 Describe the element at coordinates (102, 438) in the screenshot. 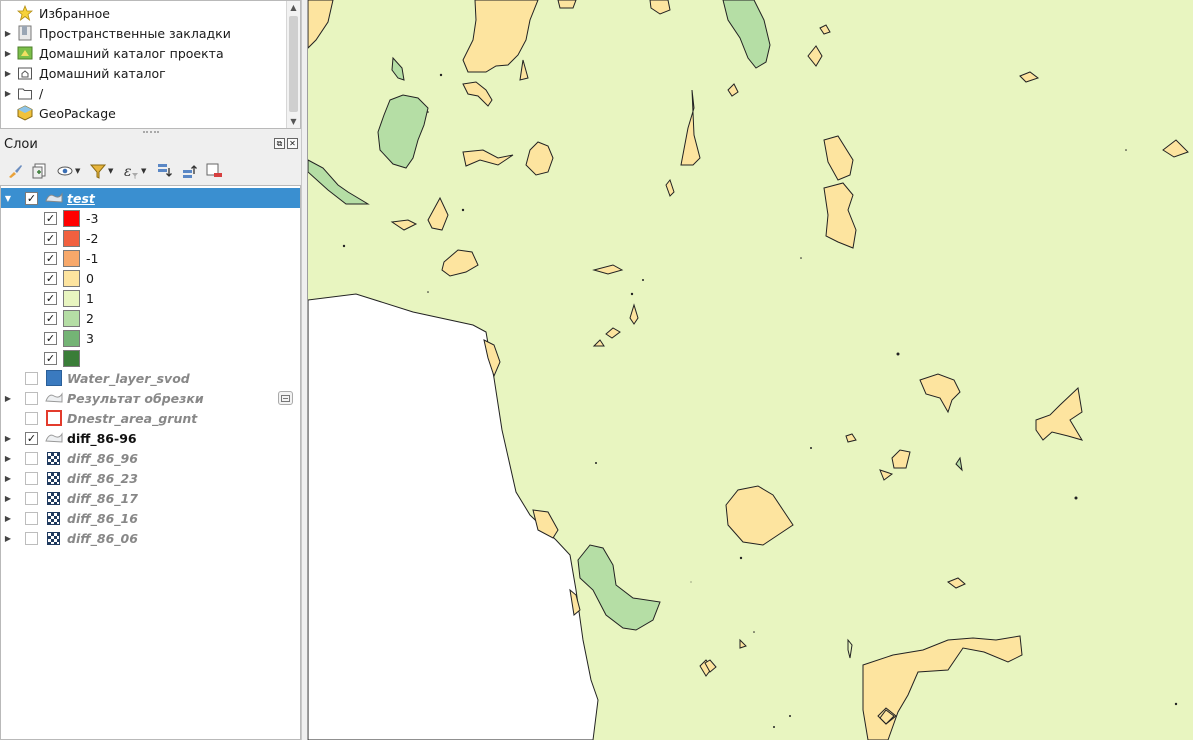

I see `layer-name: diff_86-96` at that location.